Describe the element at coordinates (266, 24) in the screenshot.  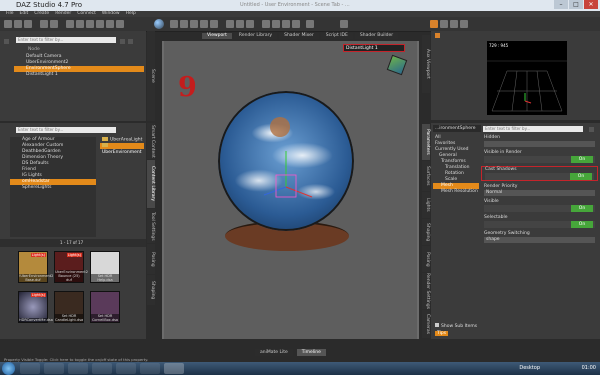
I see `render-icon` at that location.